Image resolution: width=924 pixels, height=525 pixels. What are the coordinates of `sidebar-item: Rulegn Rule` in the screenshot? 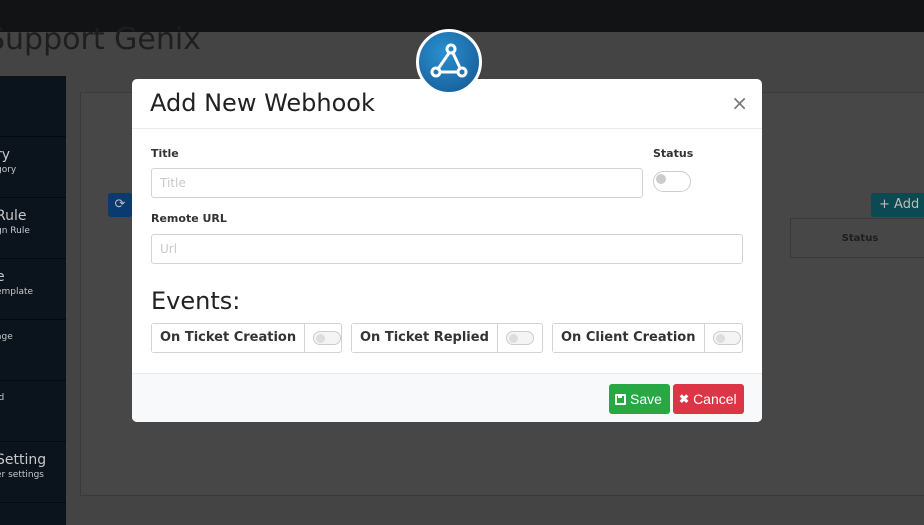 It's located at (33, 228).